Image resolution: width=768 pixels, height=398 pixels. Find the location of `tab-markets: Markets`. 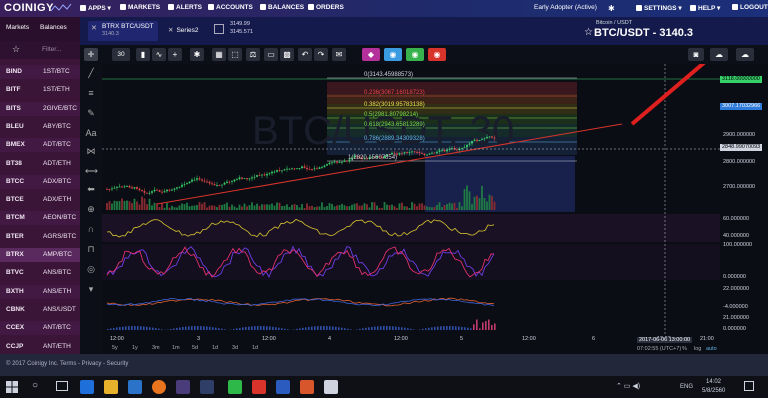

tab-markets: Markets is located at coordinates (17, 27).